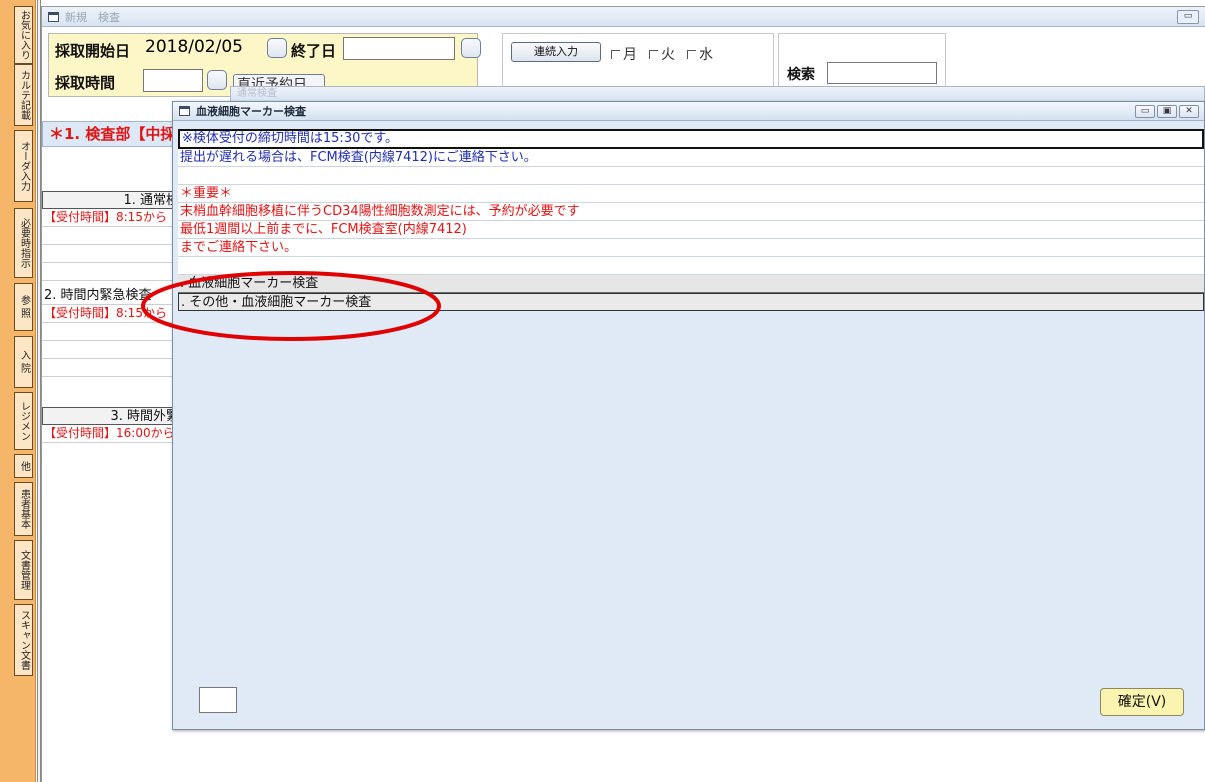  I want to click on sidebar-tab: 患者基本, so click(23, 509).